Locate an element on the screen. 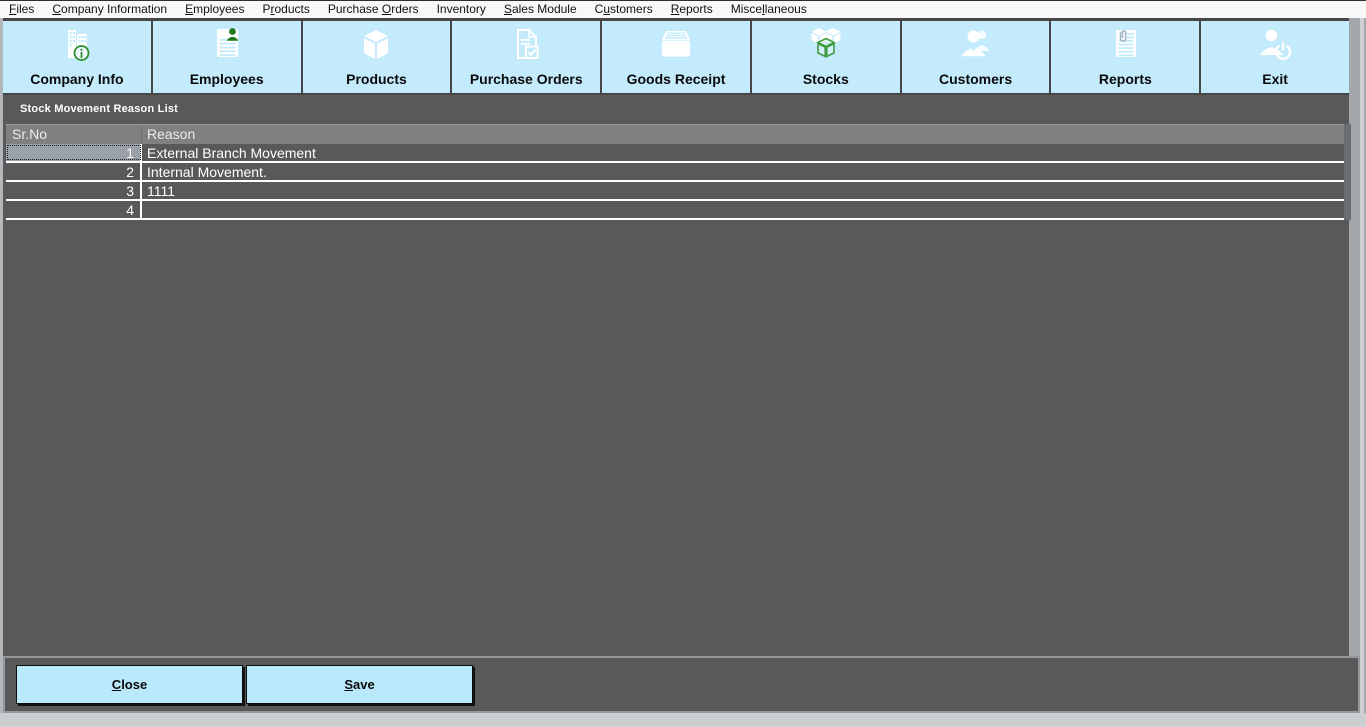 The image size is (1366, 727). goods-box-icon is located at coordinates (676, 47).